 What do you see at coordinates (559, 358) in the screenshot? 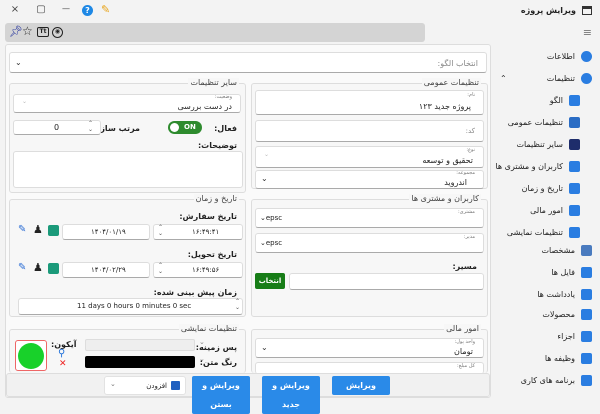
I see `sidebar-item-label: وظیفه ها` at bounding box center [559, 358].